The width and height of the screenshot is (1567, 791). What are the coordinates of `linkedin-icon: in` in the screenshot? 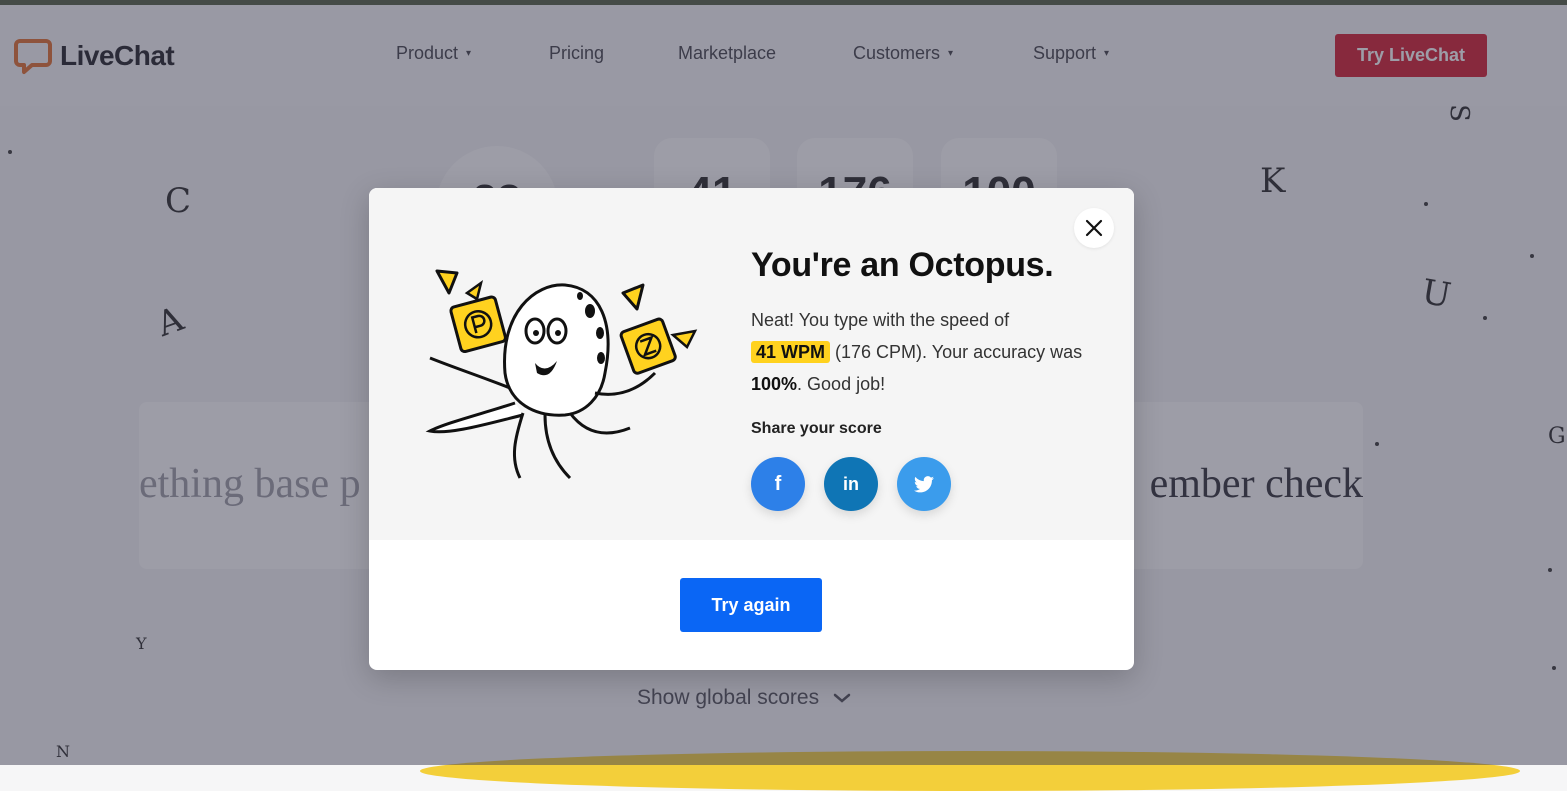 It's located at (851, 483).